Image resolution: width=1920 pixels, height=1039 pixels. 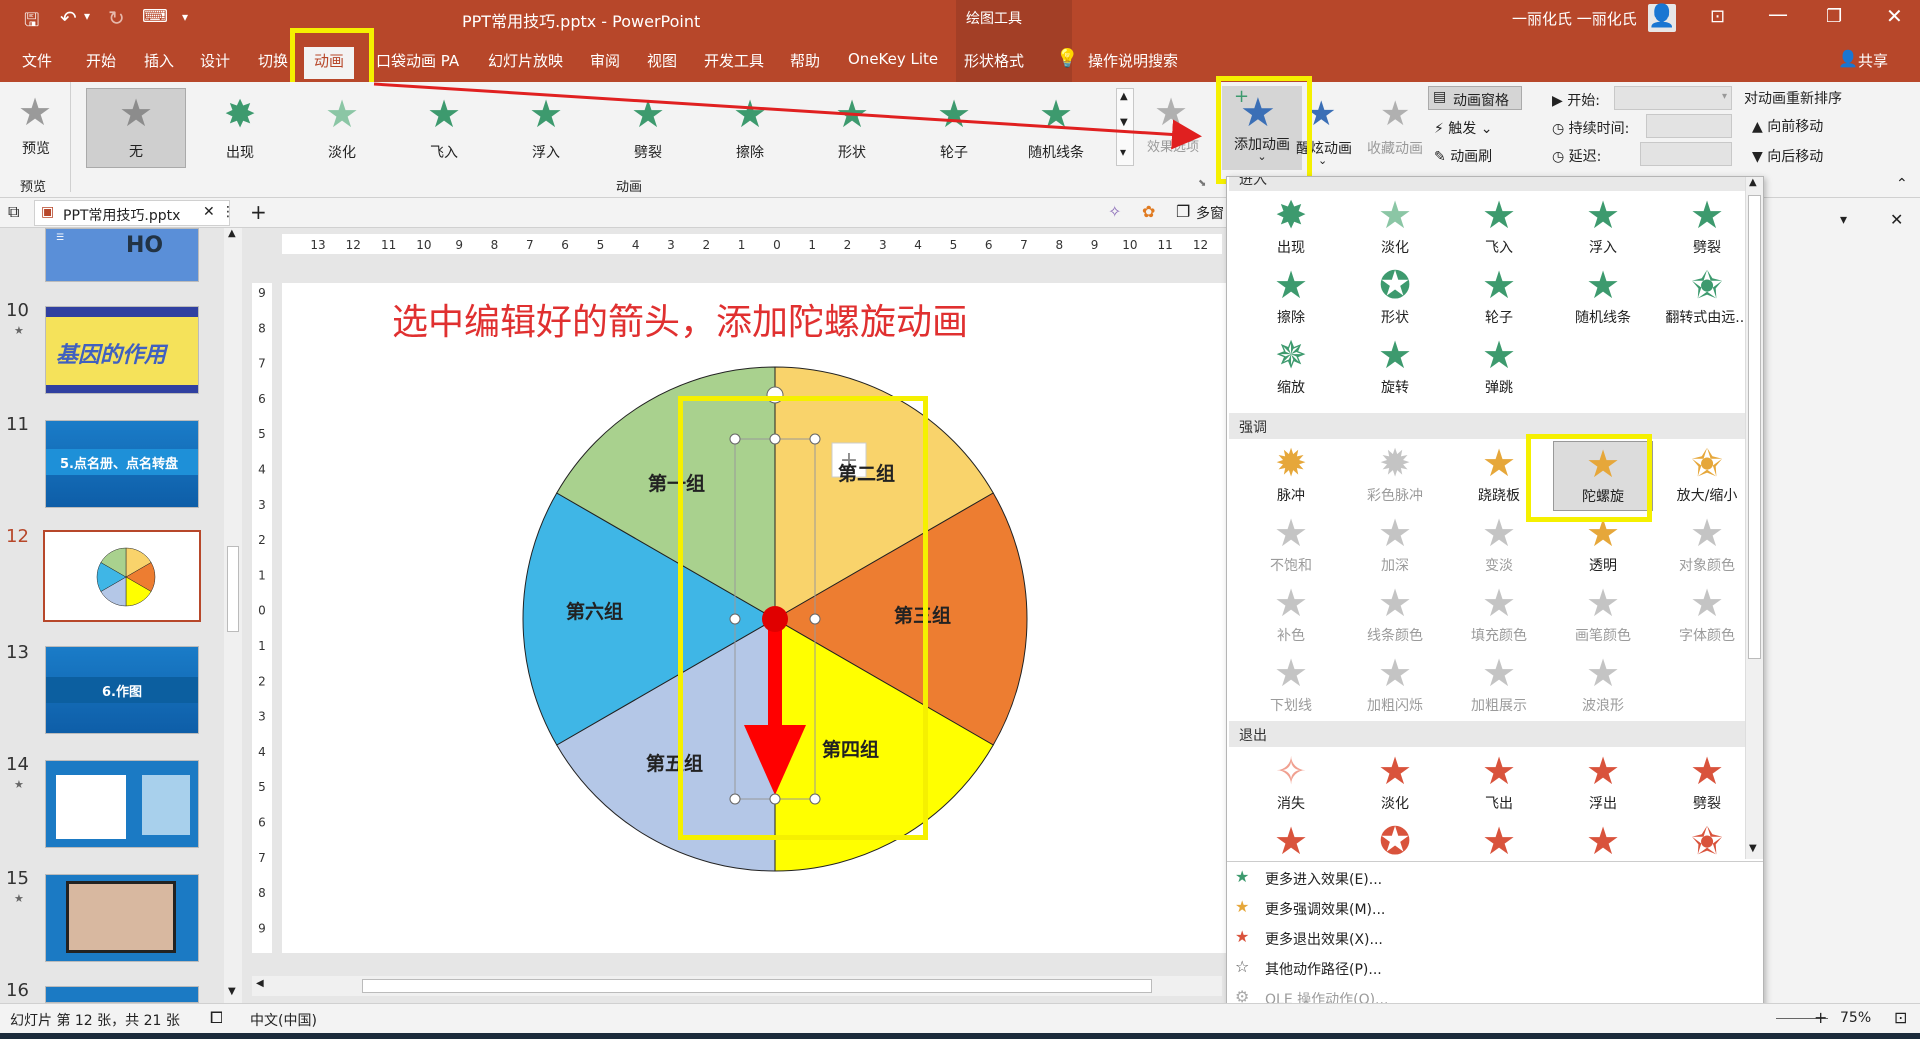 What do you see at coordinates (1753, 182) in the screenshot?
I see `dropdown-scroll-up-icon: ▲` at bounding box center [1753, 182].